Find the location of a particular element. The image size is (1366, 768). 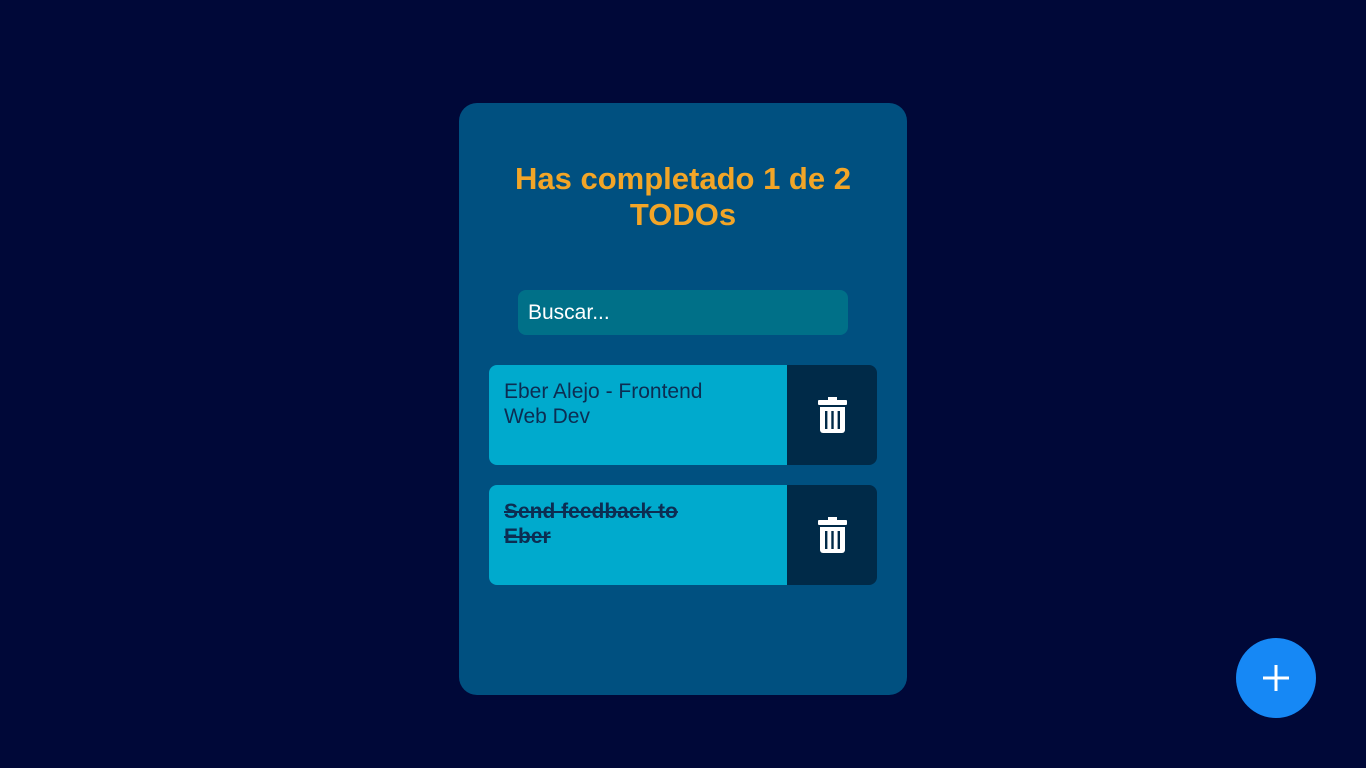

list-item: Send feedback to Eber is located at coordinates (683, 535).